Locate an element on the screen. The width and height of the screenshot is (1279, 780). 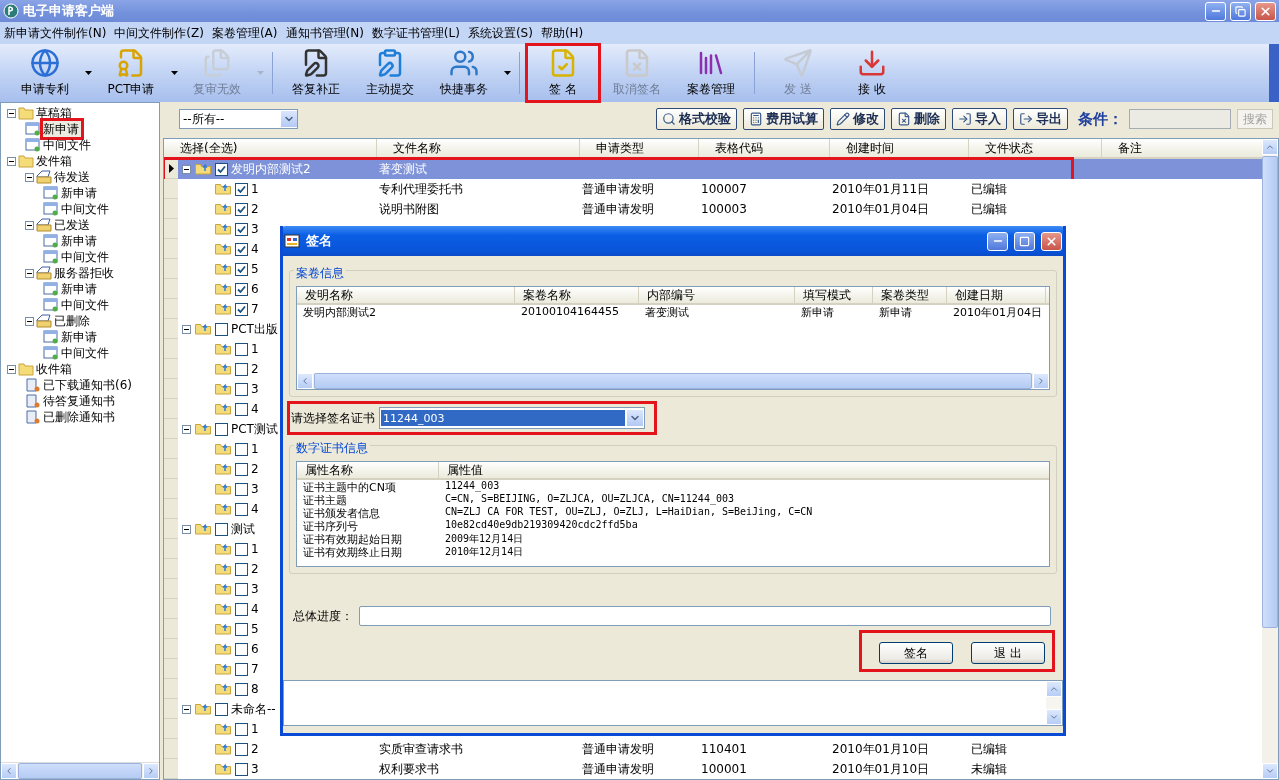
list-cell-text: 20100104164455 is located at coordinates (570, 312).